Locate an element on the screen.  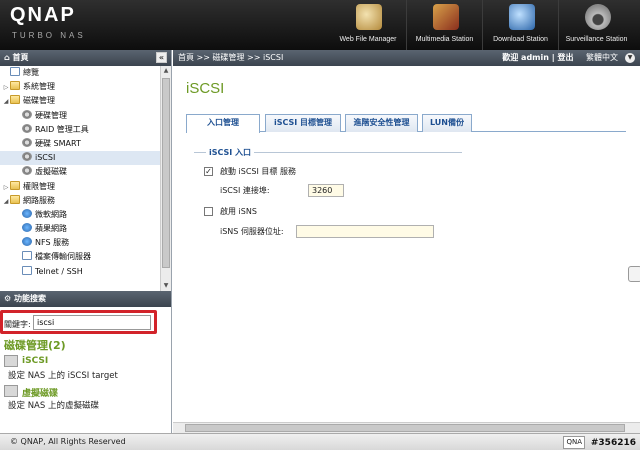
tab-advanced-acl: 進階安全性管理 is located at coordinates (381, 123).